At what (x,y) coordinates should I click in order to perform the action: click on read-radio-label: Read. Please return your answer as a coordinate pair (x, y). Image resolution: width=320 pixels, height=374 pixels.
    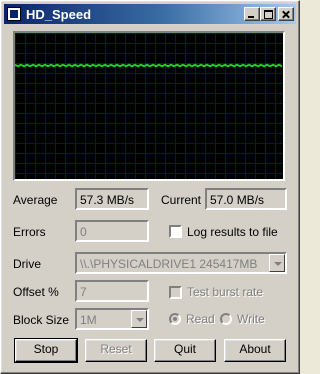
    Looking at the image, I should click on (200, 319).